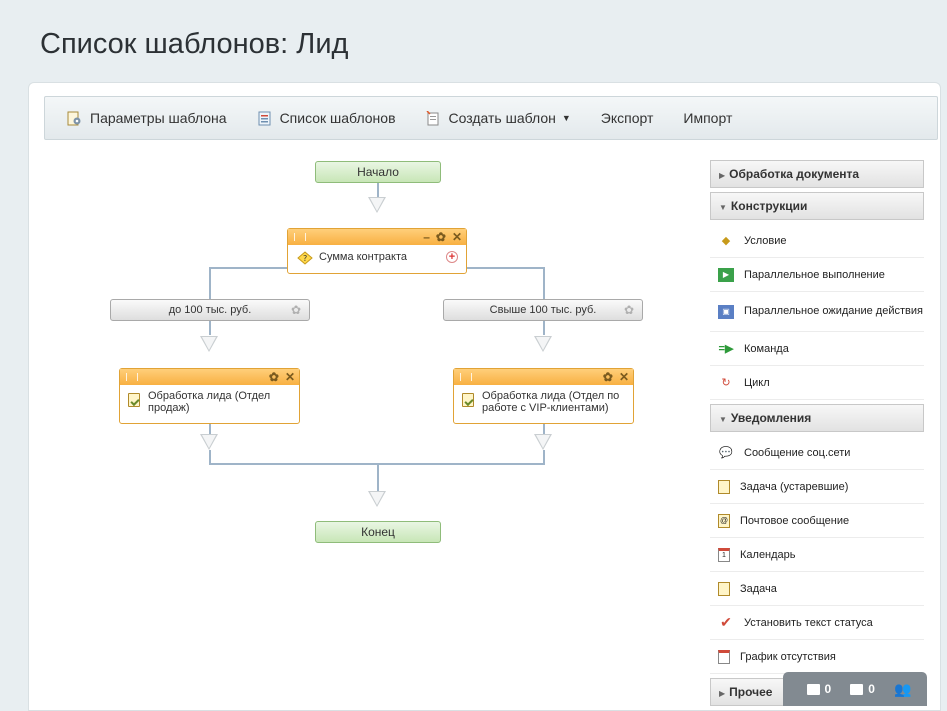 The width and height of the screenshot is (947, 711). I want to click on action-left-label: Обработка лида (Отдел продаж), so click(209, 402).